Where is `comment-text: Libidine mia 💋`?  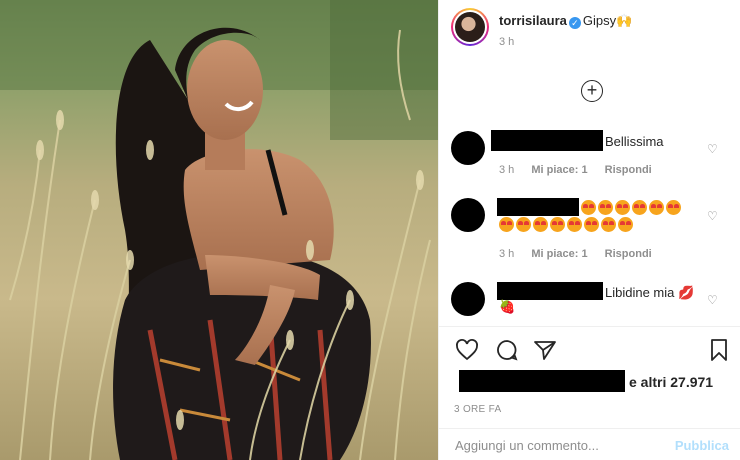 comment-text: Libidine mia 💋 is located at coordinates (650, 292).